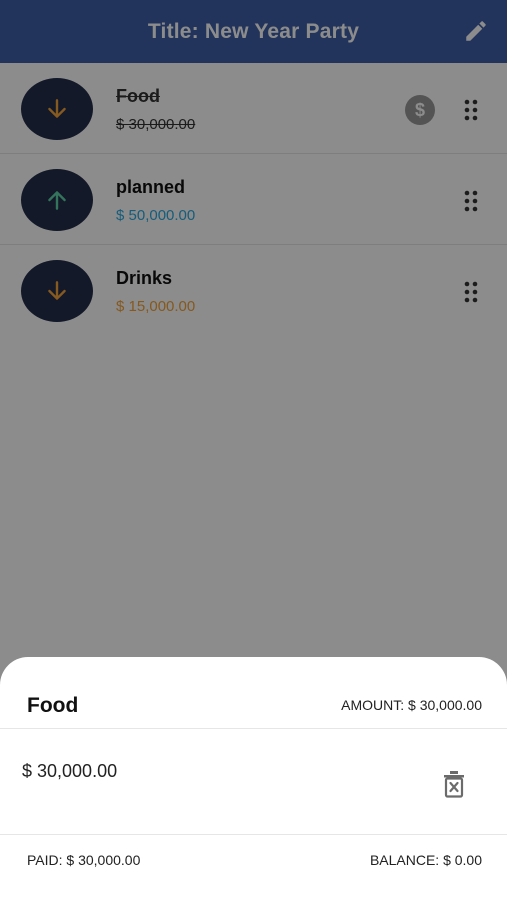 This screenshot has width=507, height=900. What do you see at coordinates (84, 860) in the screenshot?
I see `paid-label: PAID: $ 30,000.00` at bounding box center [84, 860].